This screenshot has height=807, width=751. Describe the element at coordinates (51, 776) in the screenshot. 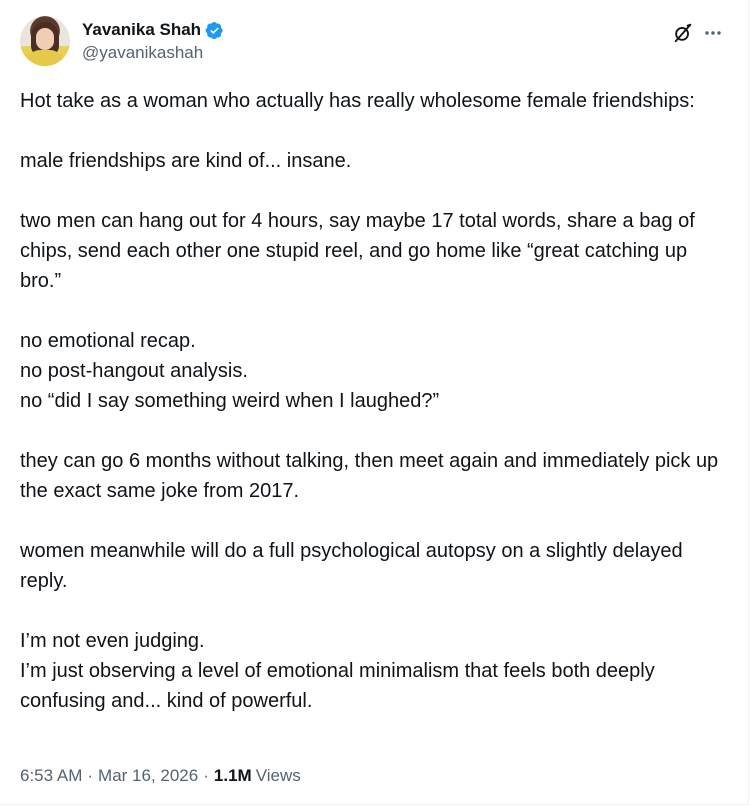

I see `tweet-time: 6:53 AM` at that location.